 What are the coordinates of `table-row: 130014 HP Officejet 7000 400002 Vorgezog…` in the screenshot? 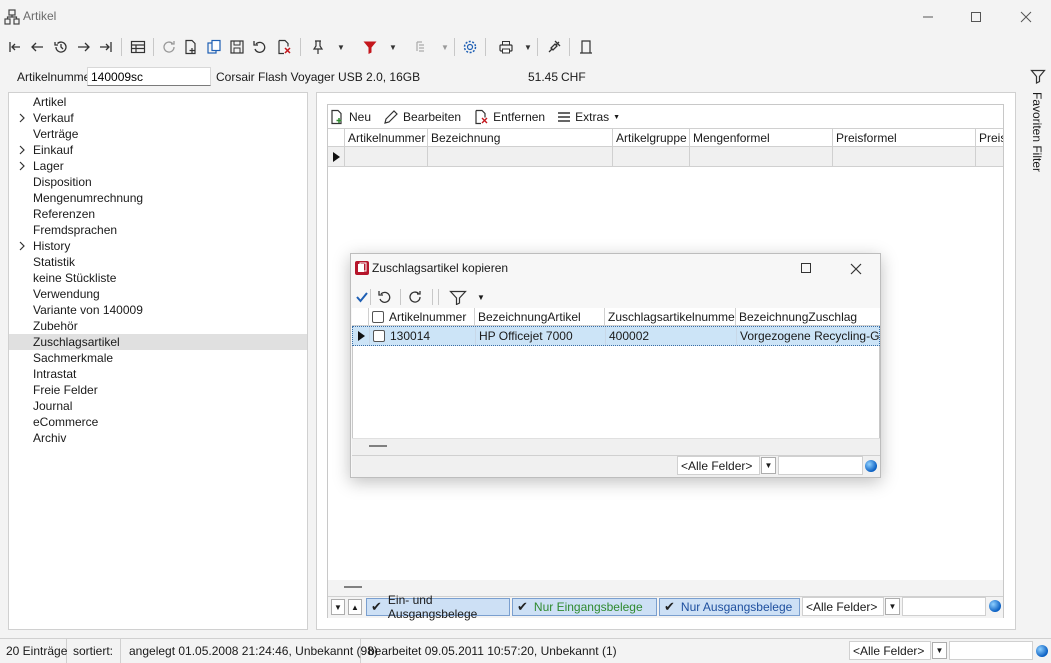 It's located at (616, 336).